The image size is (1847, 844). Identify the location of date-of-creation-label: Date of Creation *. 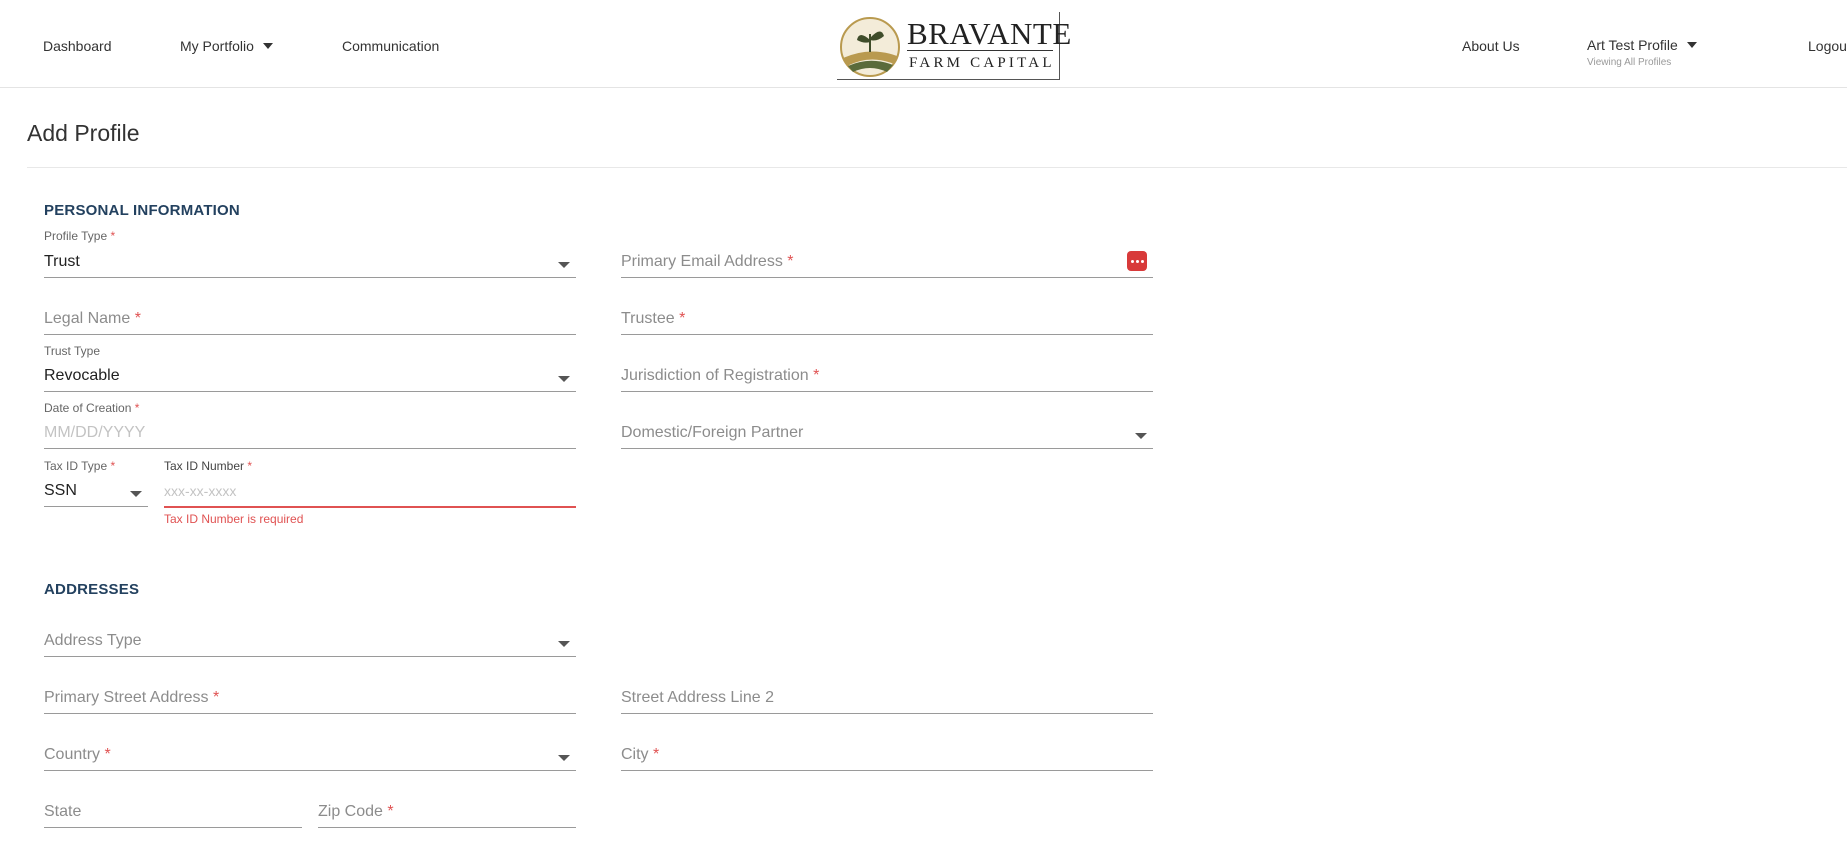
(91, 408).